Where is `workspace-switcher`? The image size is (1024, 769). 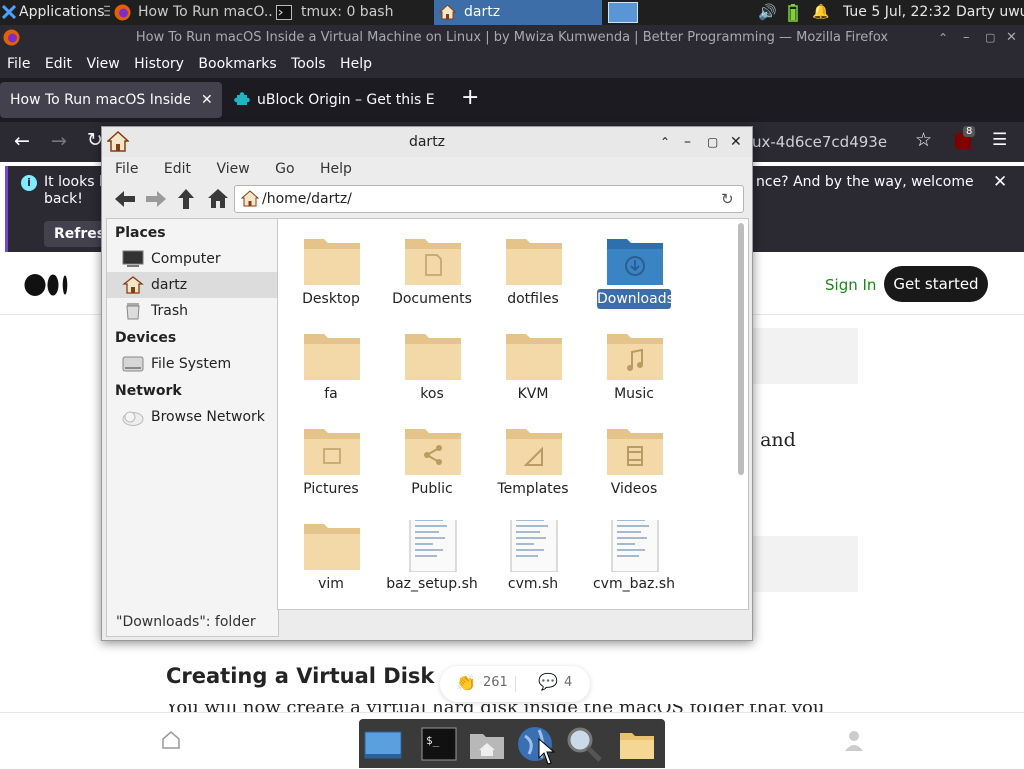
workspace-switcher is located at coordinates (623, 12).